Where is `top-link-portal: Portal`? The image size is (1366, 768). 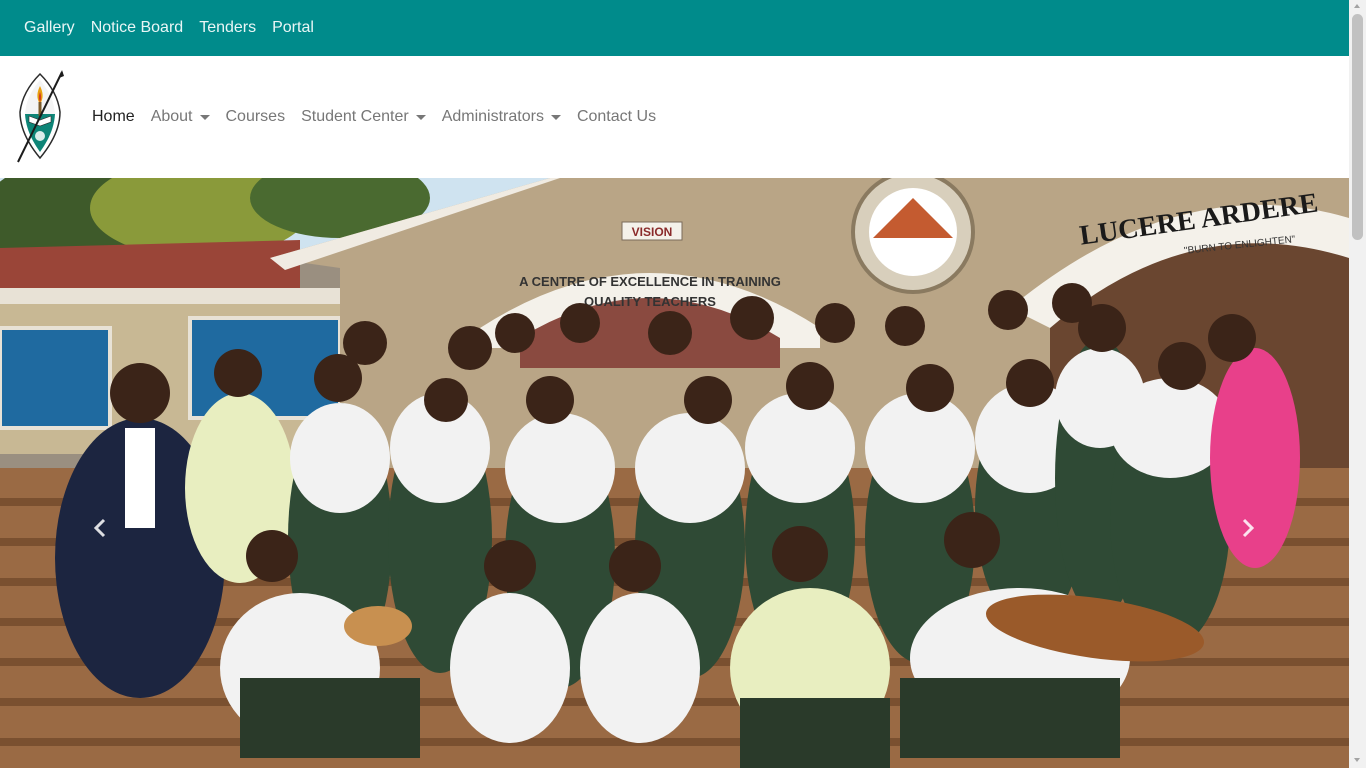
top-link-portal: Portal is located at coordinates (293, 28).